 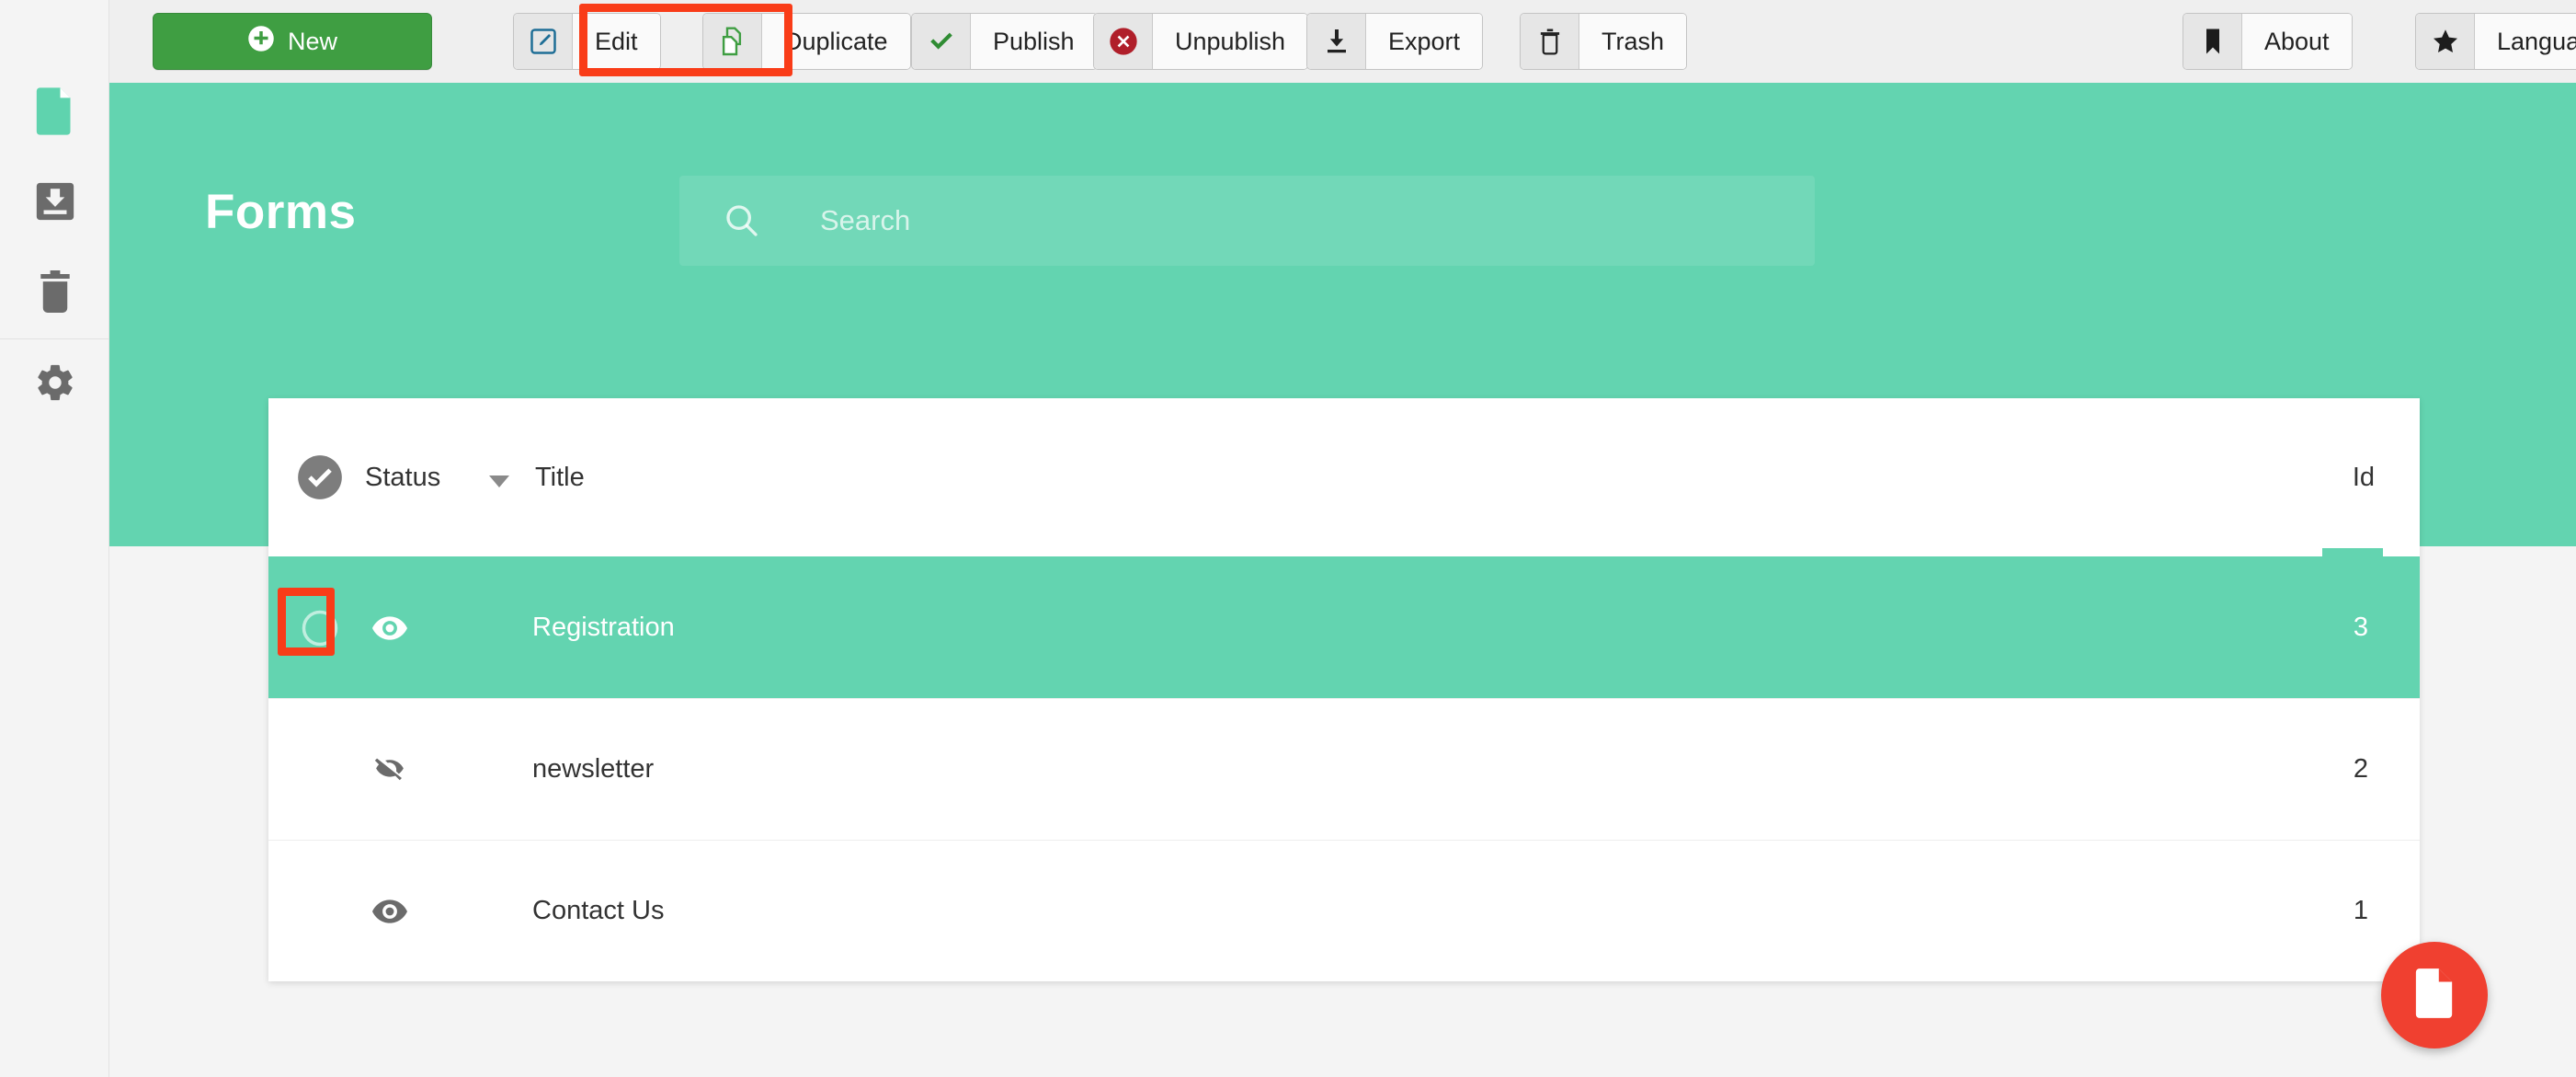 What do you see at coordinates (2360, 769) in the screenshot?
I see `row-id: 2` at bounding box center [2360, 769].